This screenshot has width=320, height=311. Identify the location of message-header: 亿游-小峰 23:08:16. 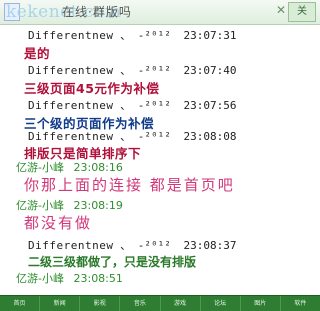
(168, 167).